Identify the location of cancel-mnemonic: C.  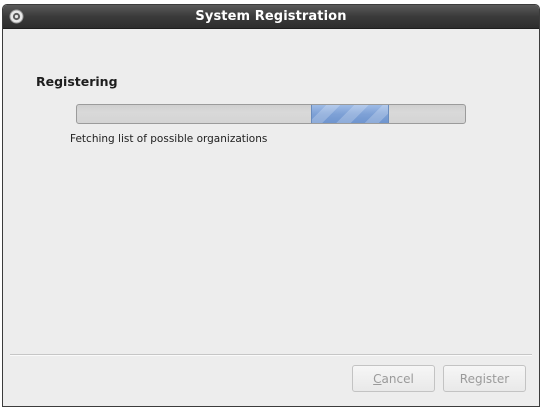
(377, 379).